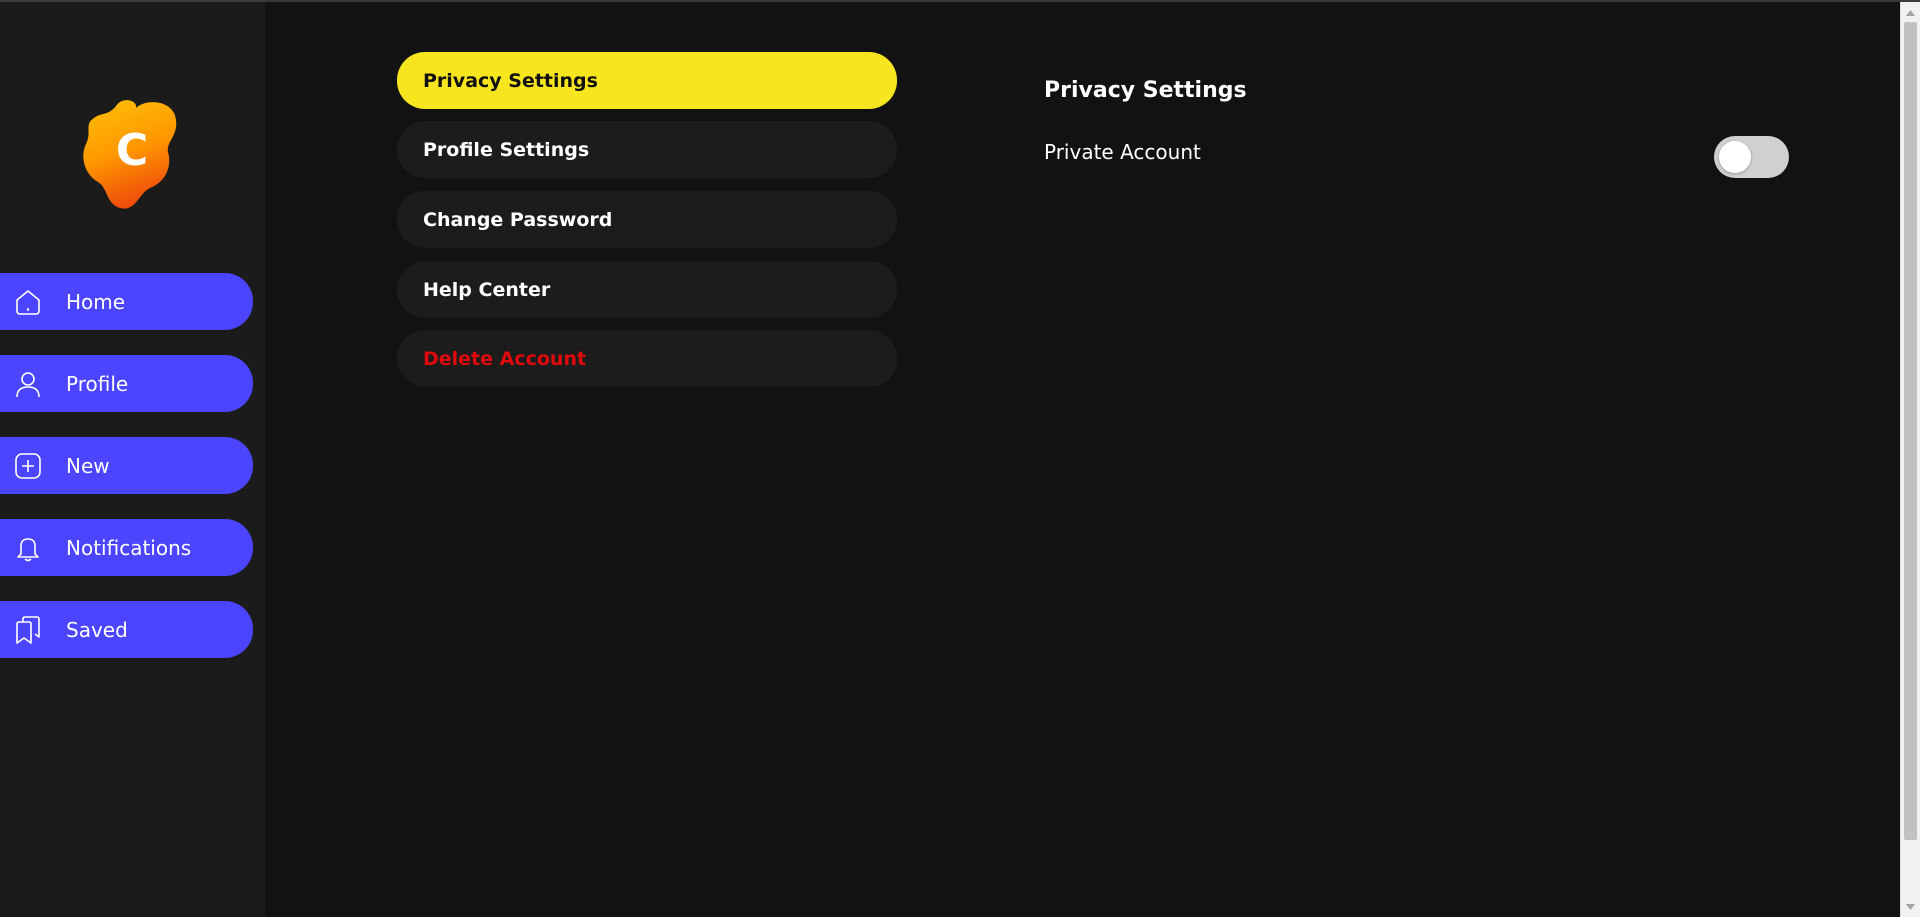 The width and height of the screenshot is (1920, 917). What do you see at coordinates (647, 80) in the screenshot?
I see `menu-privacy-settings: Privacy Settings` at bounding box center [647, 80].